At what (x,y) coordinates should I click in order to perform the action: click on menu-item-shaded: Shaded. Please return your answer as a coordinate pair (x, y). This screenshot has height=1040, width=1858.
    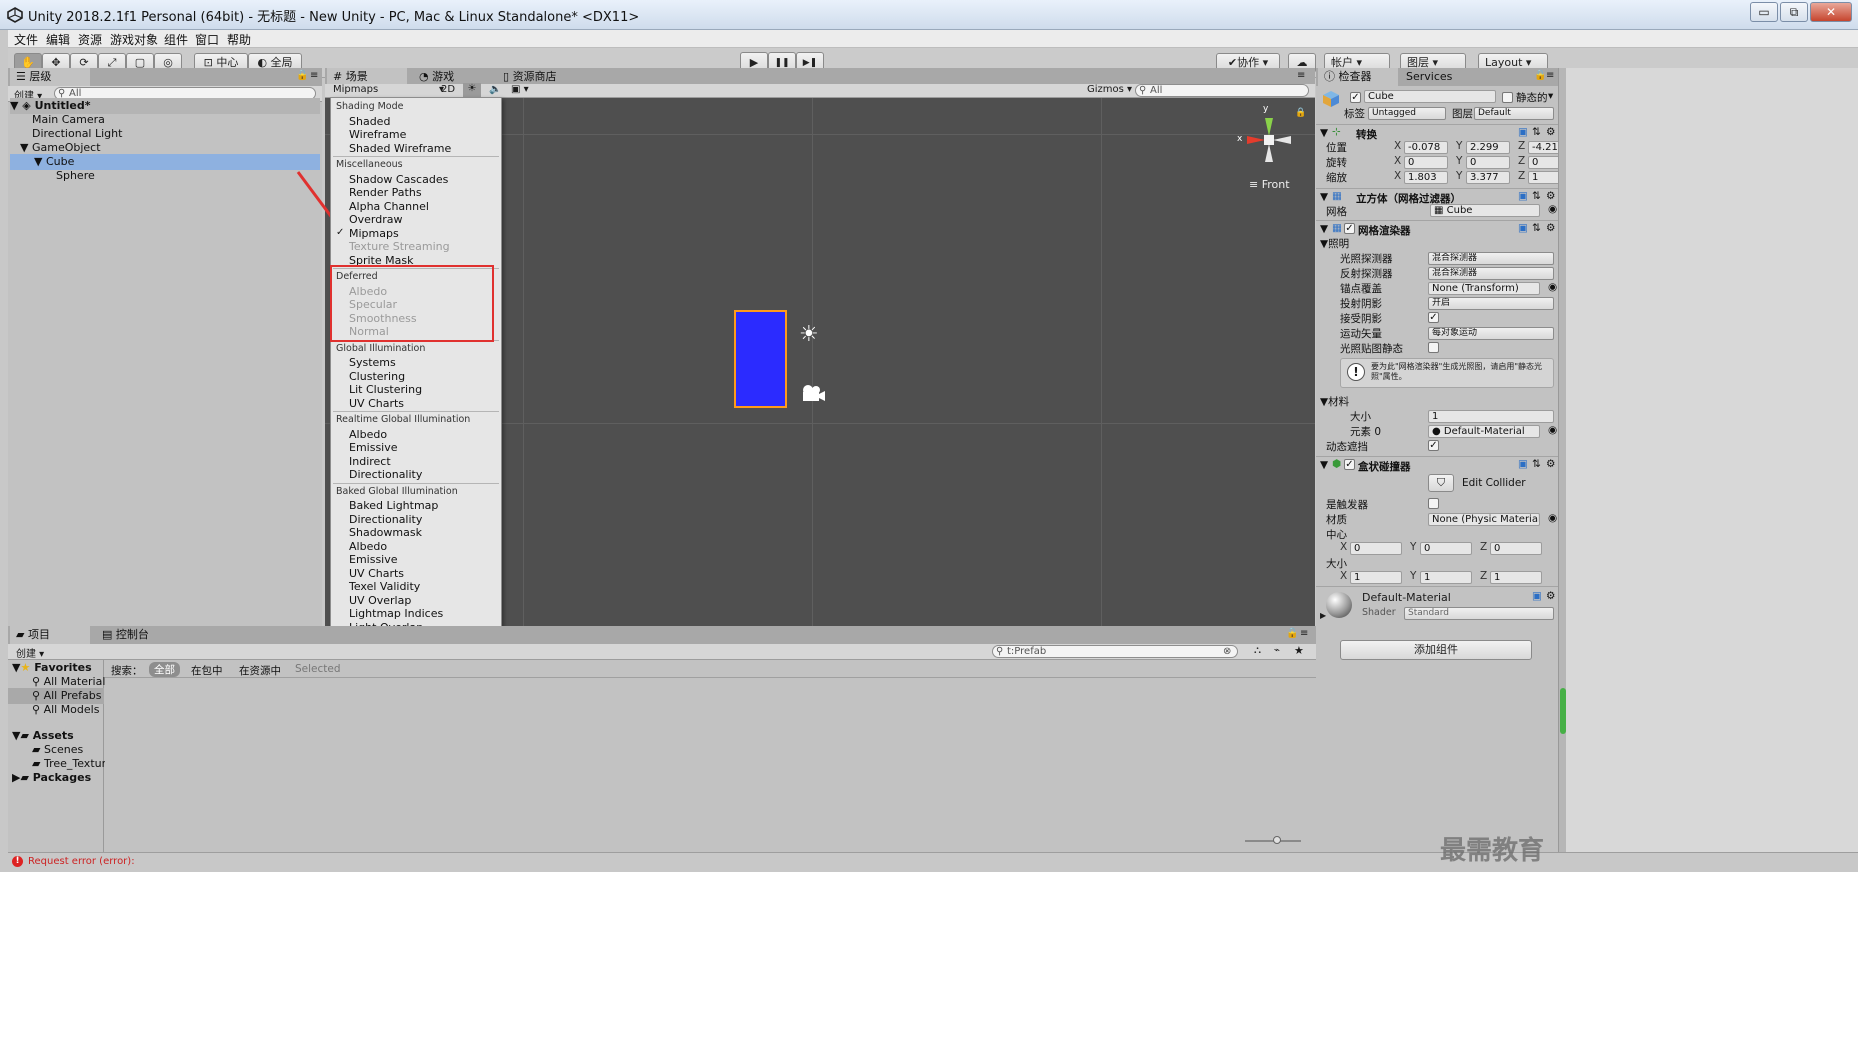
    Looking at the image, I should click on (369, 121).